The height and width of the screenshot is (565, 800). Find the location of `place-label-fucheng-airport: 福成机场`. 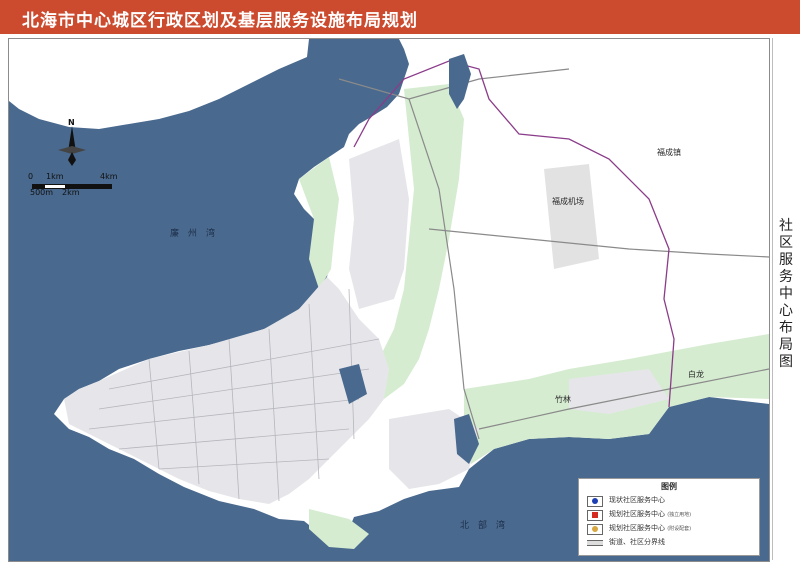

place-label-fucheng-airport: 福成机场 is located at coordinates (568, 201).